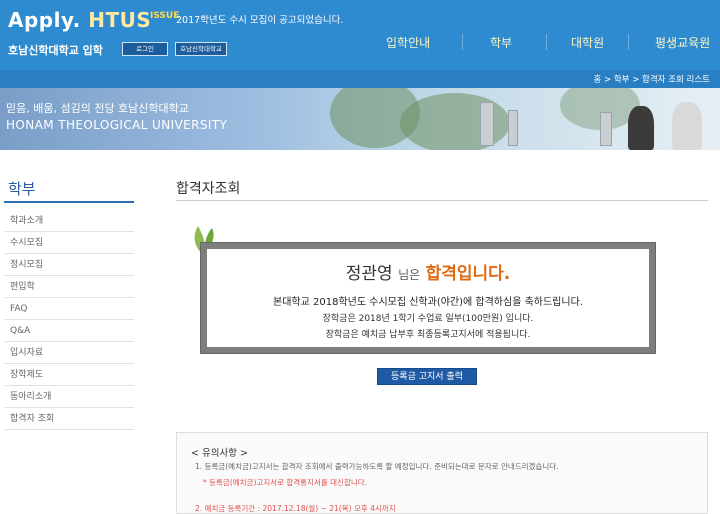 This screenshot has width=720, height=514. I want to click on scholarship-note-text: 장학금은 예치금 납부후 최종등록고지서에 적용됩니다., so click(428, 335).